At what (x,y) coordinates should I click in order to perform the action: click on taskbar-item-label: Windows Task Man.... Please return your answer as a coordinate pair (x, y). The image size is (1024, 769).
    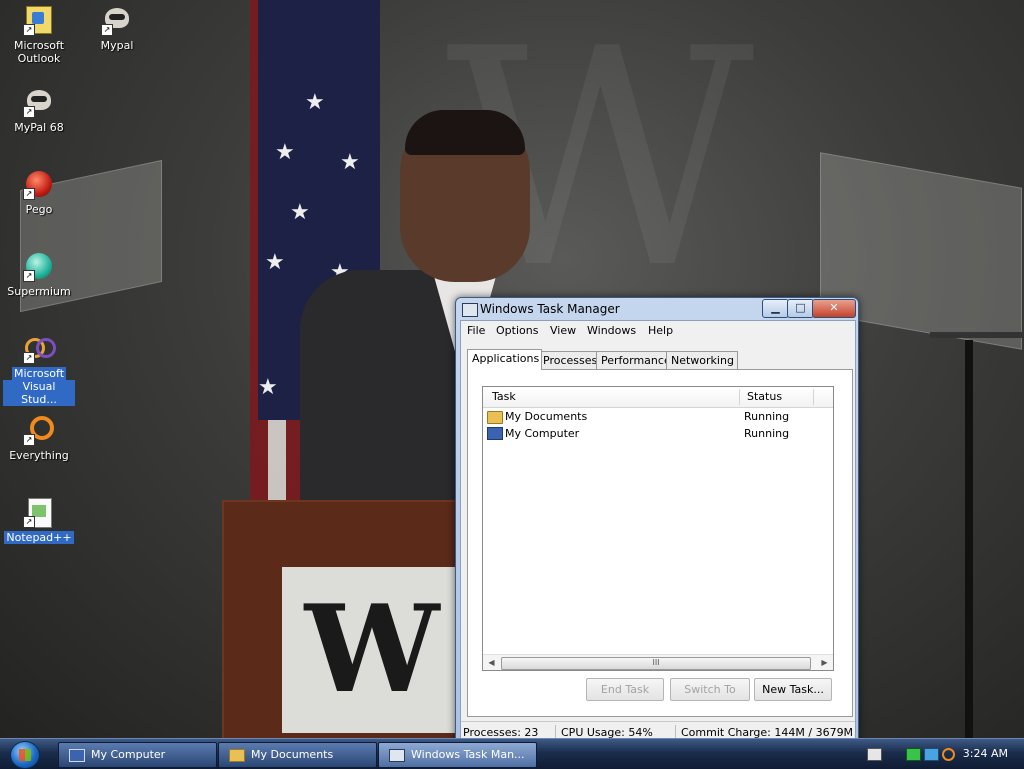
    Looking at the image, I should click on (468, 754).